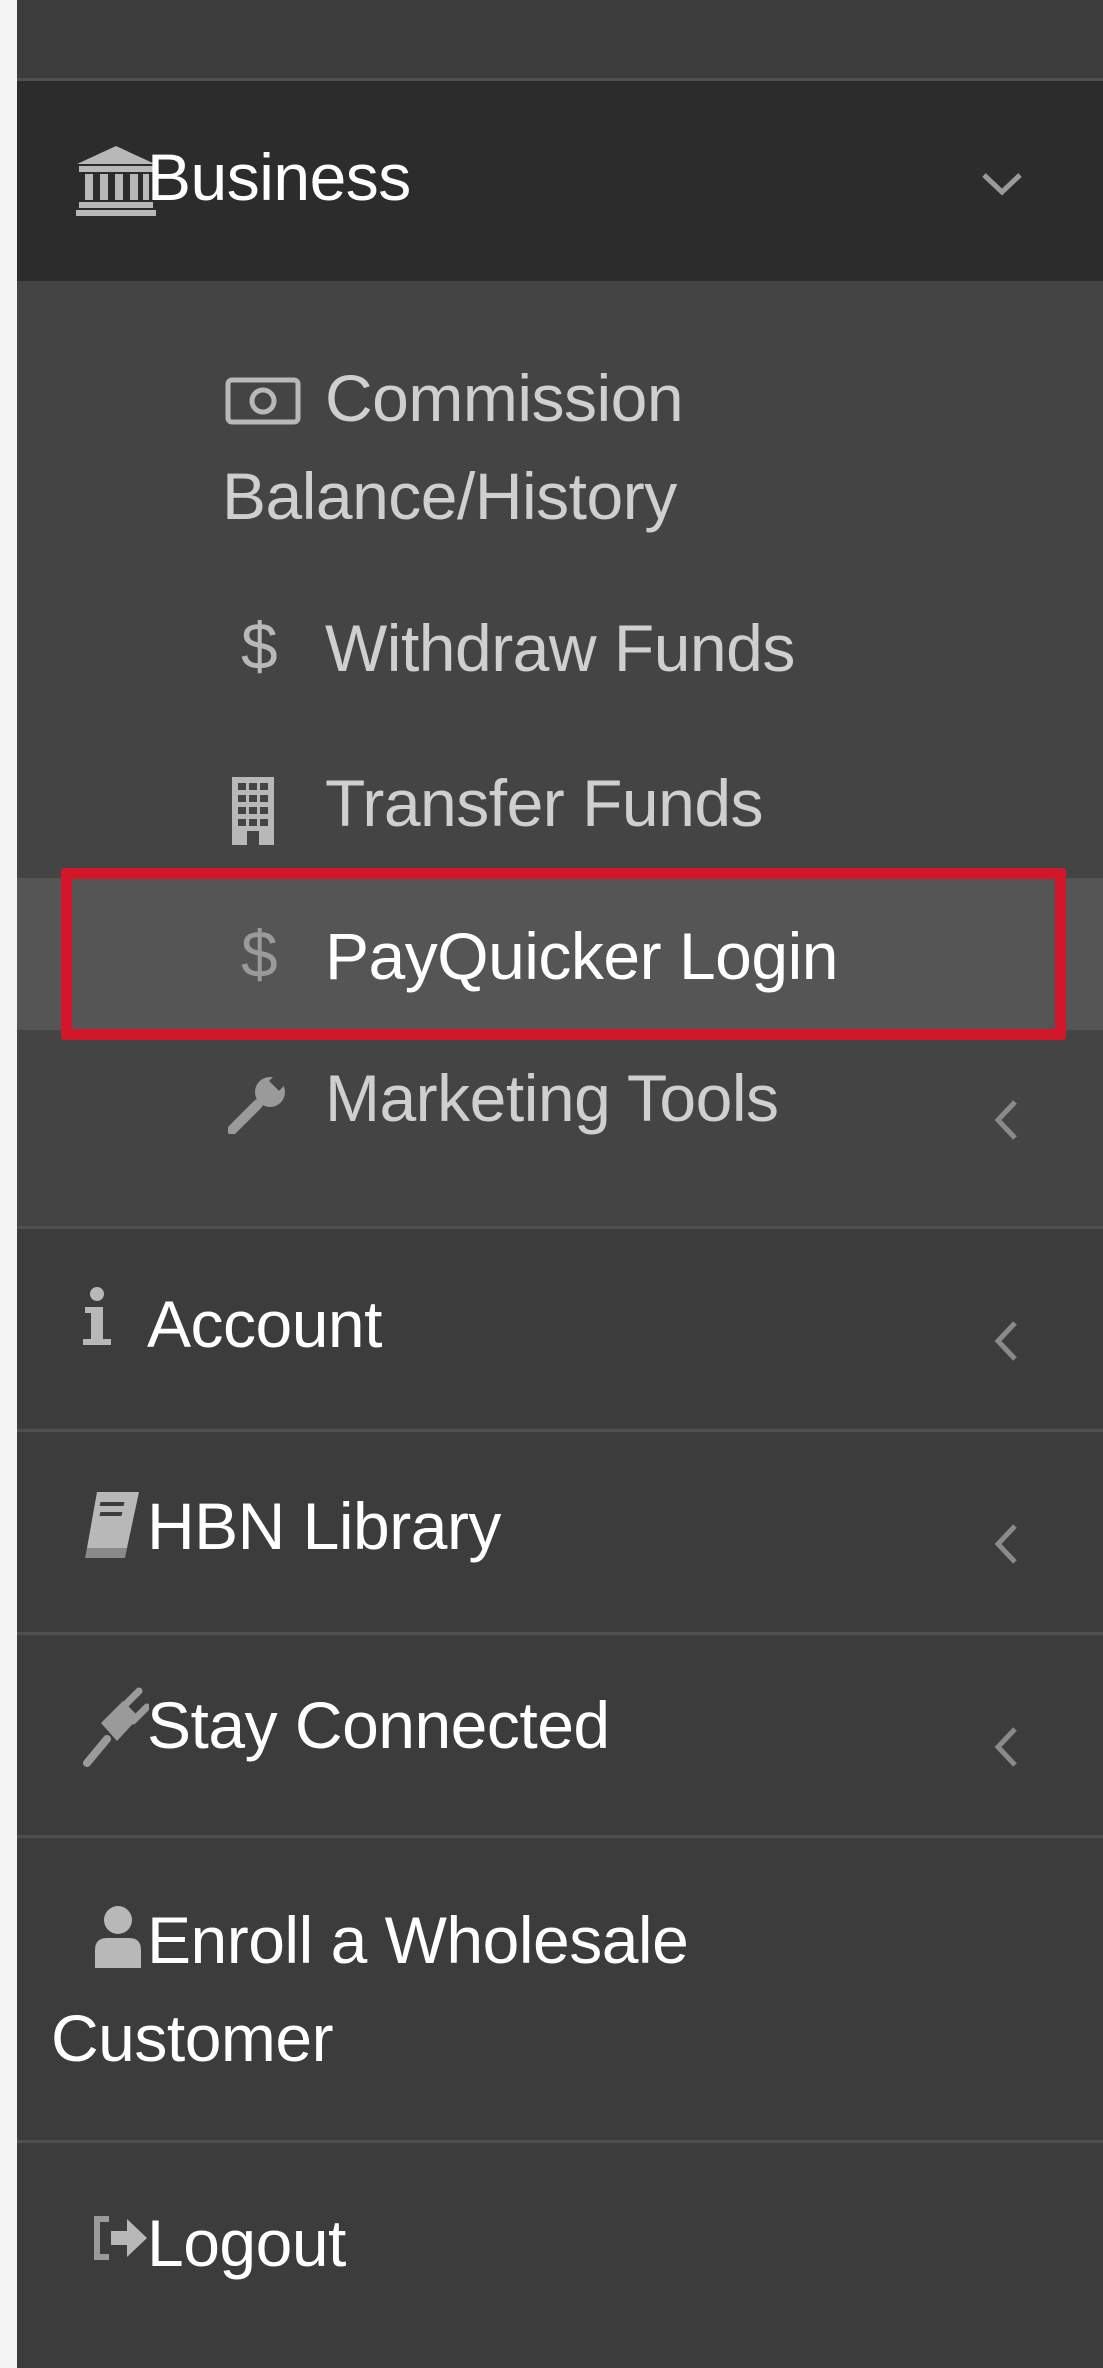 This screenshot has height=2368, width=1103. What do you see at coordinates (112, 1525) in the screenshot?
I see `book-icon` at bounding box center [112, 1525].